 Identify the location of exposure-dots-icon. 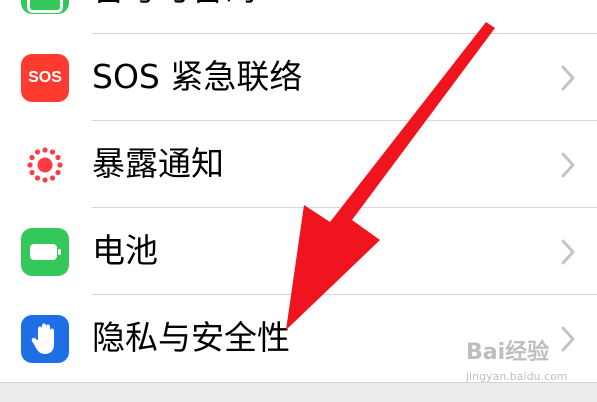
(45, 165).